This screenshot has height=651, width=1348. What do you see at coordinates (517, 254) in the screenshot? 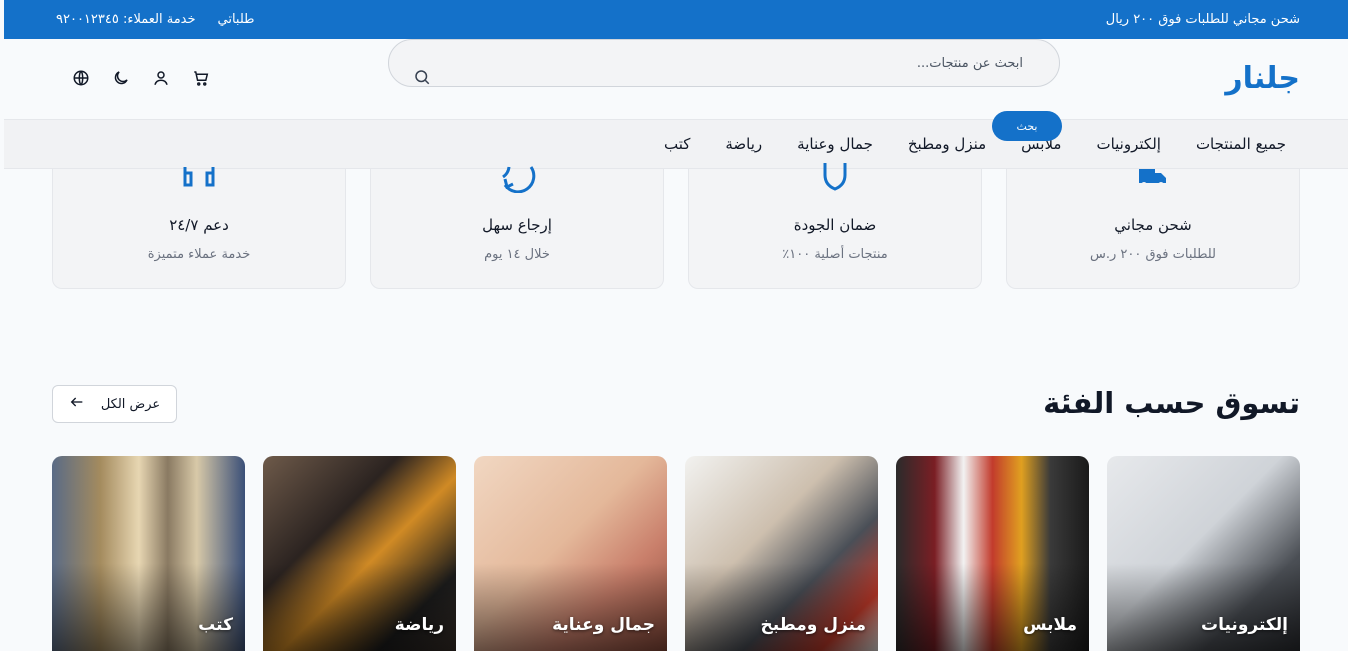
I see `feature-subtitle: خلال ١٤ يوم` at bounding box center [517, 254].